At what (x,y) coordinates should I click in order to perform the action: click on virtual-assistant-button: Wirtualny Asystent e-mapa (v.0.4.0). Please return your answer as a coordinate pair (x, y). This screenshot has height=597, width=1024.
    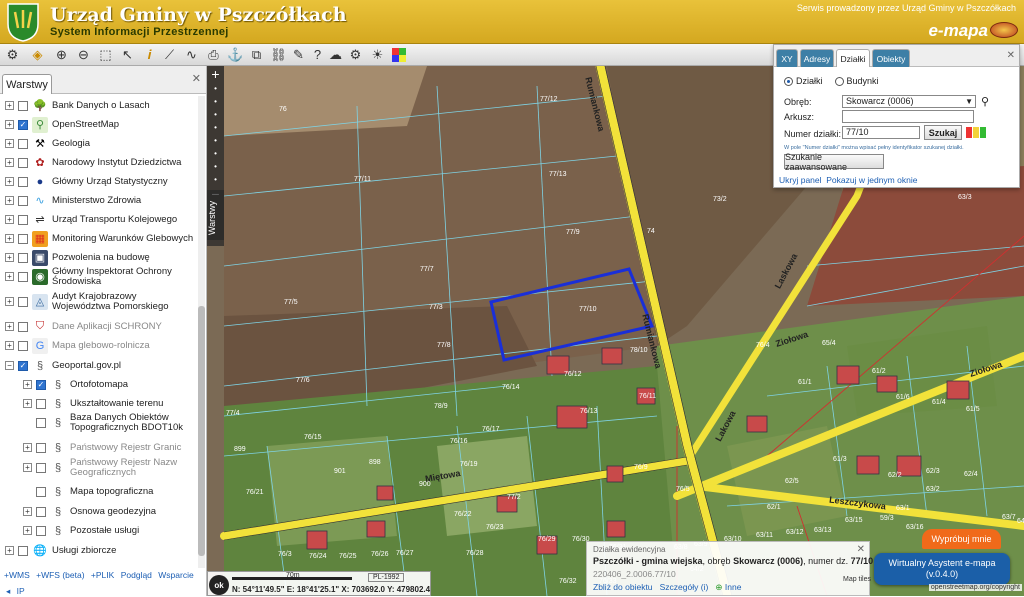
    Looking at the image, I should click on (942, 569).